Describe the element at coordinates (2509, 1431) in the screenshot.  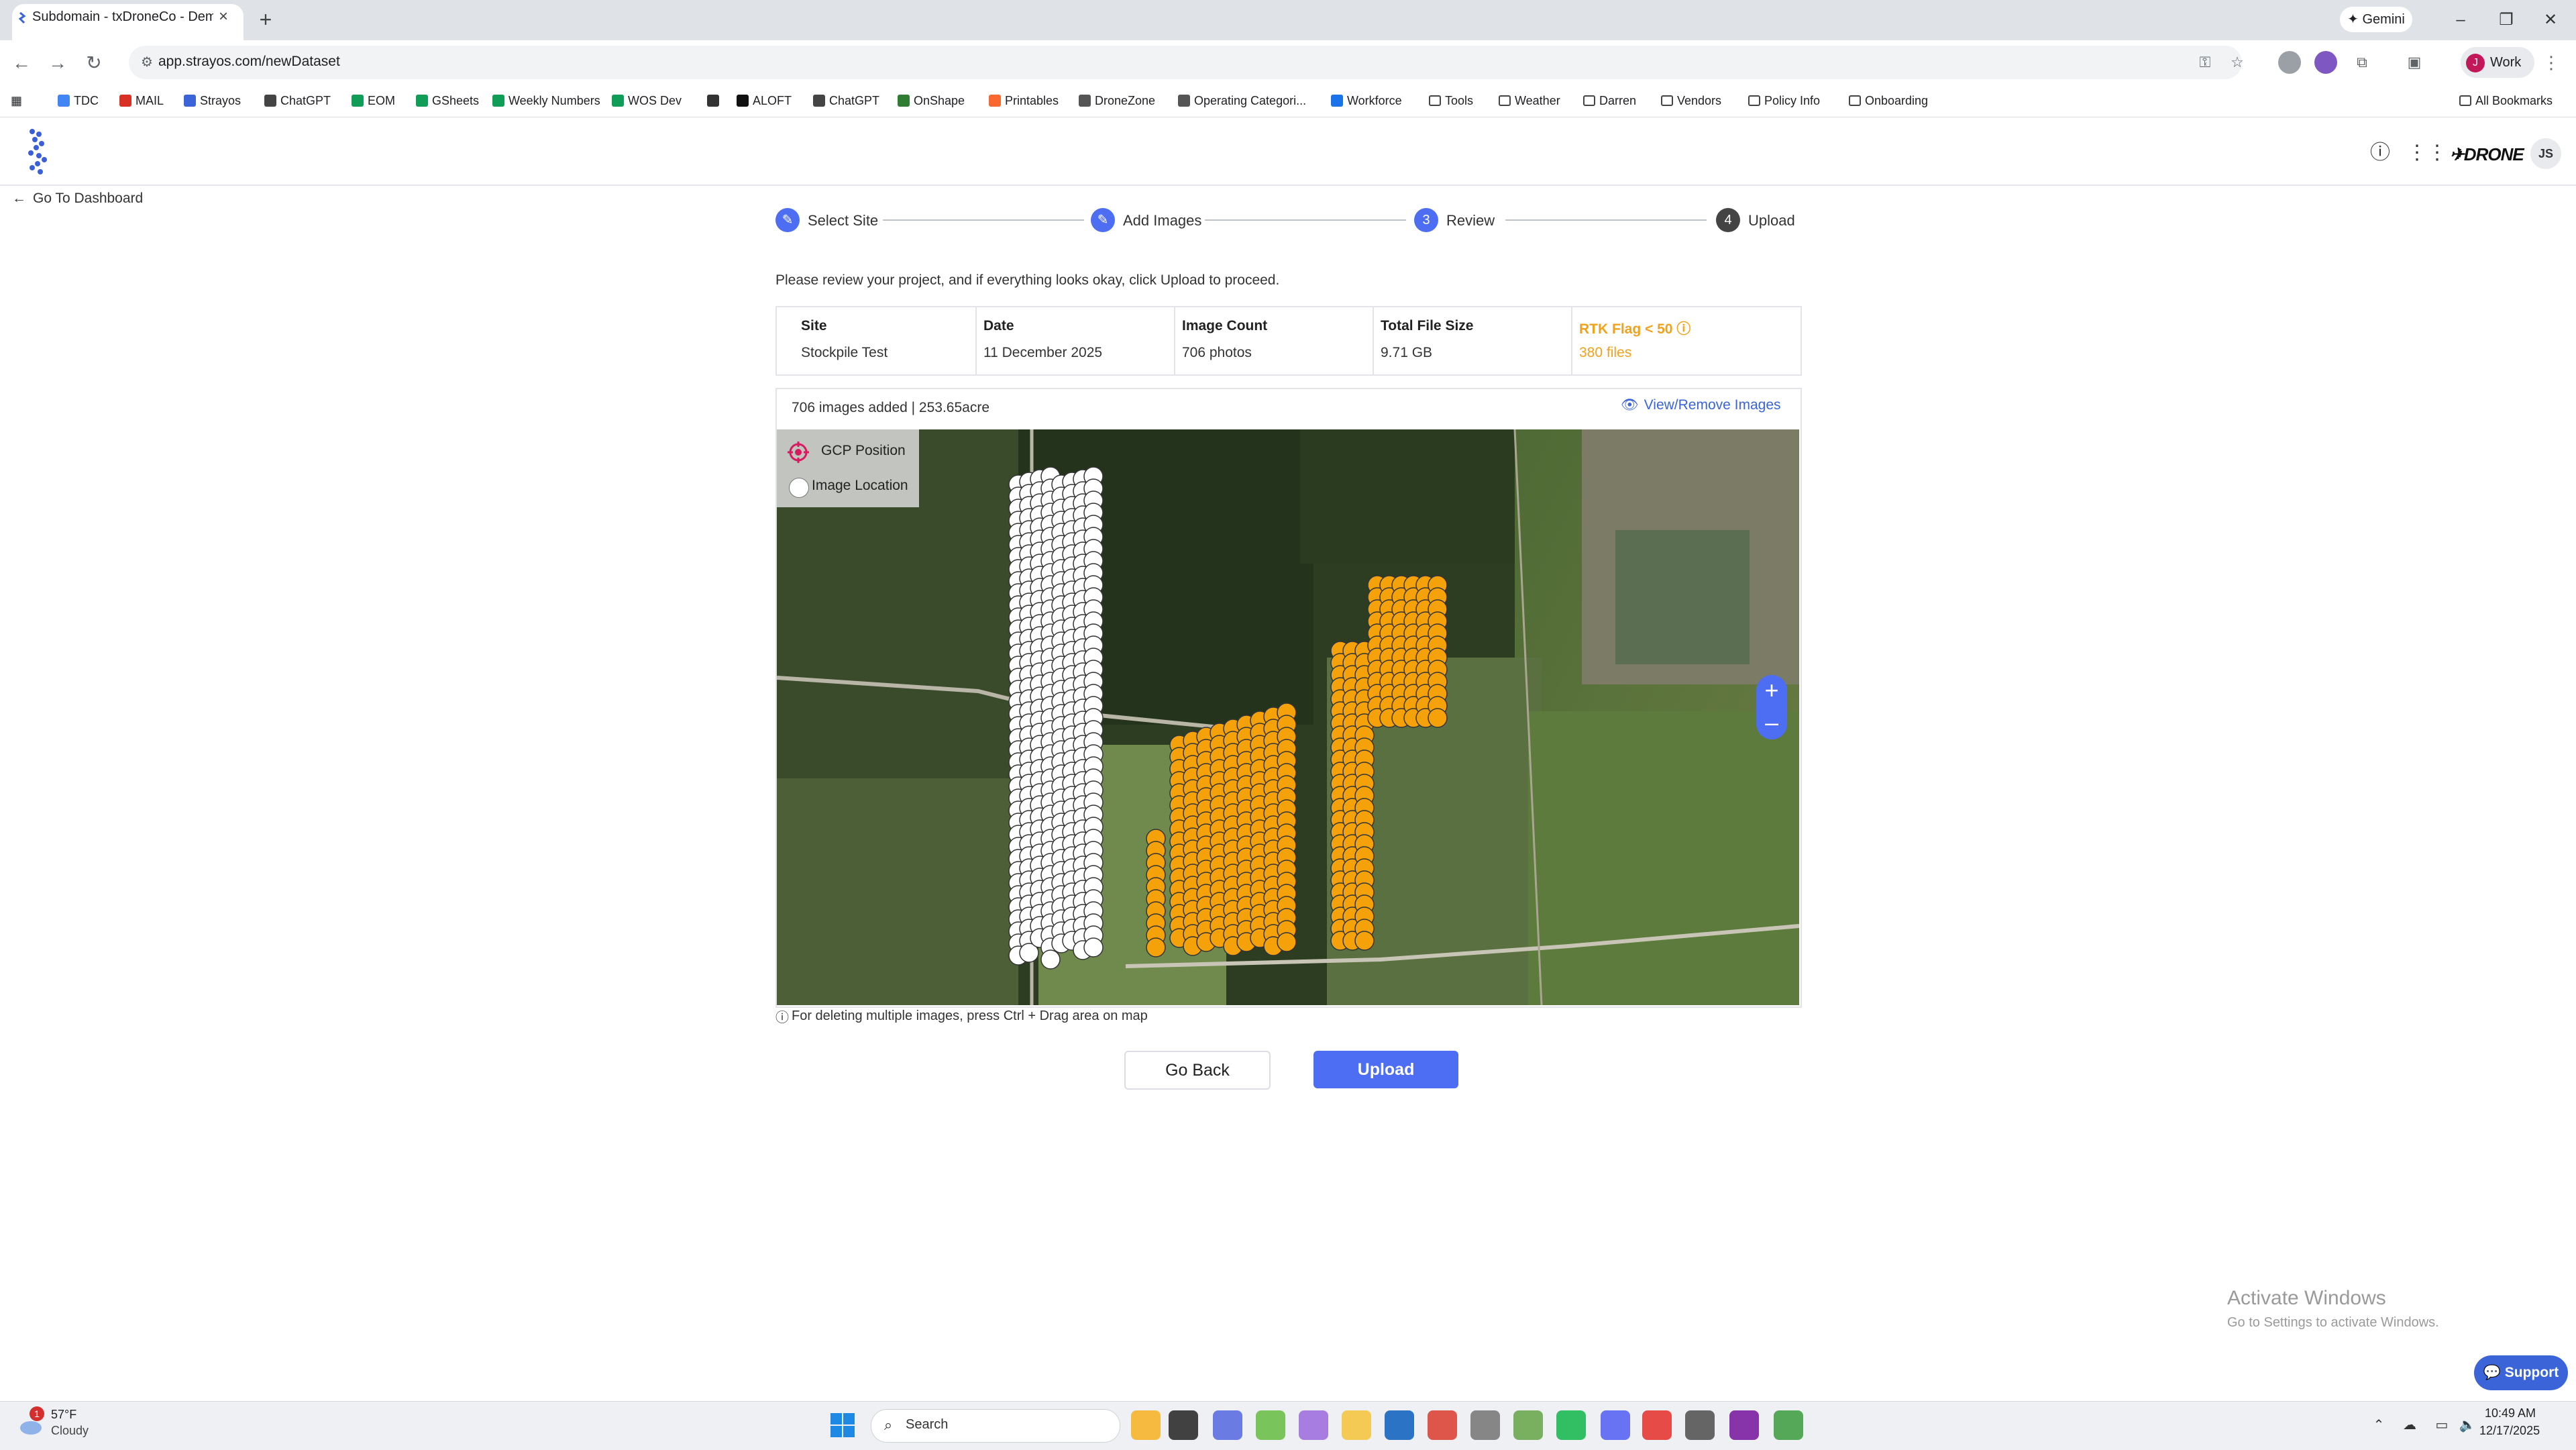
I see `clock-date: 12/17/2025` at that location.